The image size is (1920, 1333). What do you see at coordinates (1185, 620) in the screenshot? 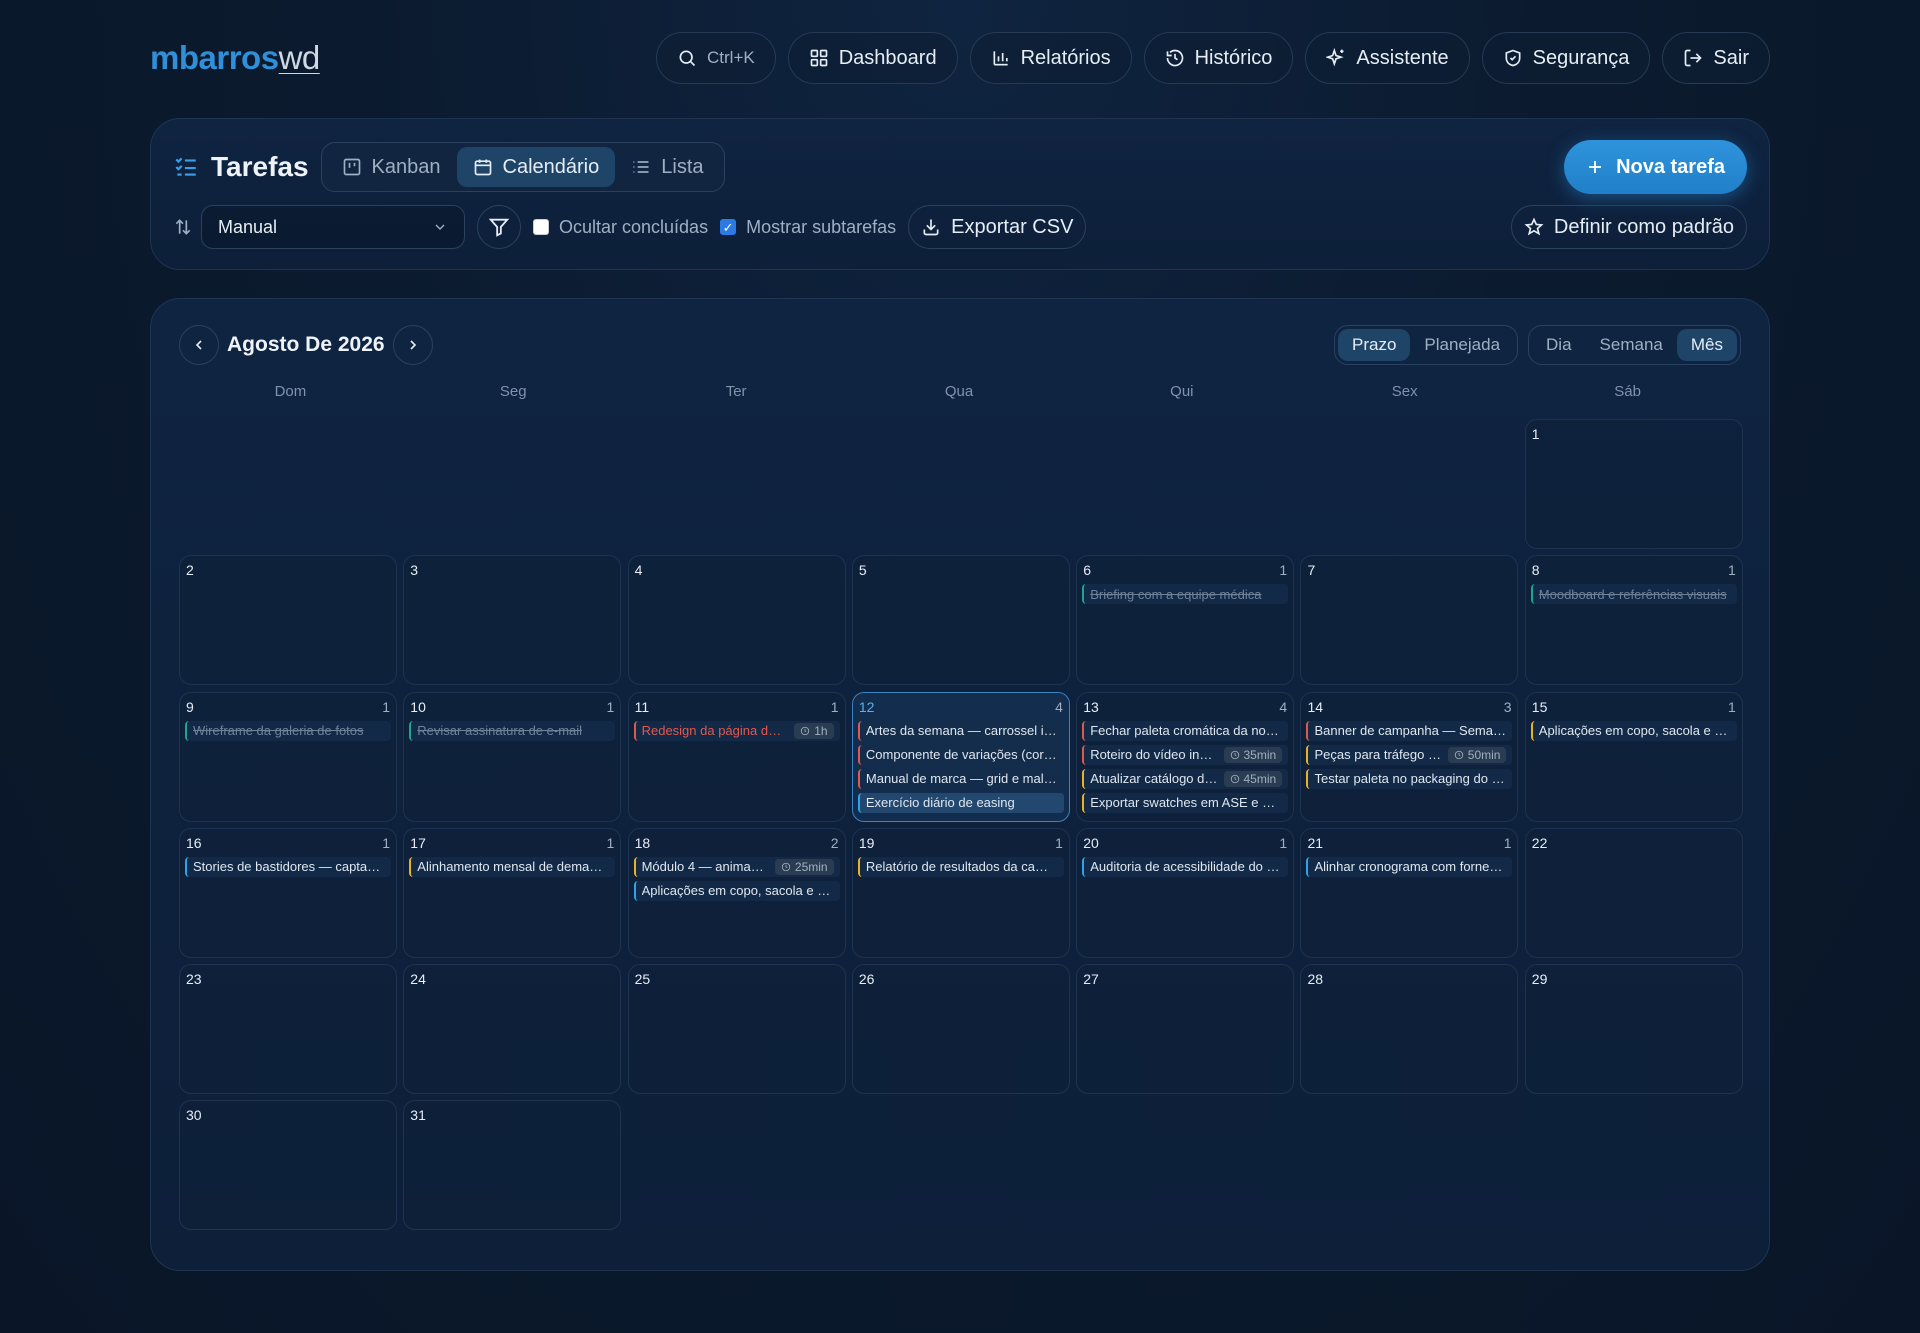
I see `day-cell: 6 1 Briefing com a equipe médica` at bounding box center [1185, 620].